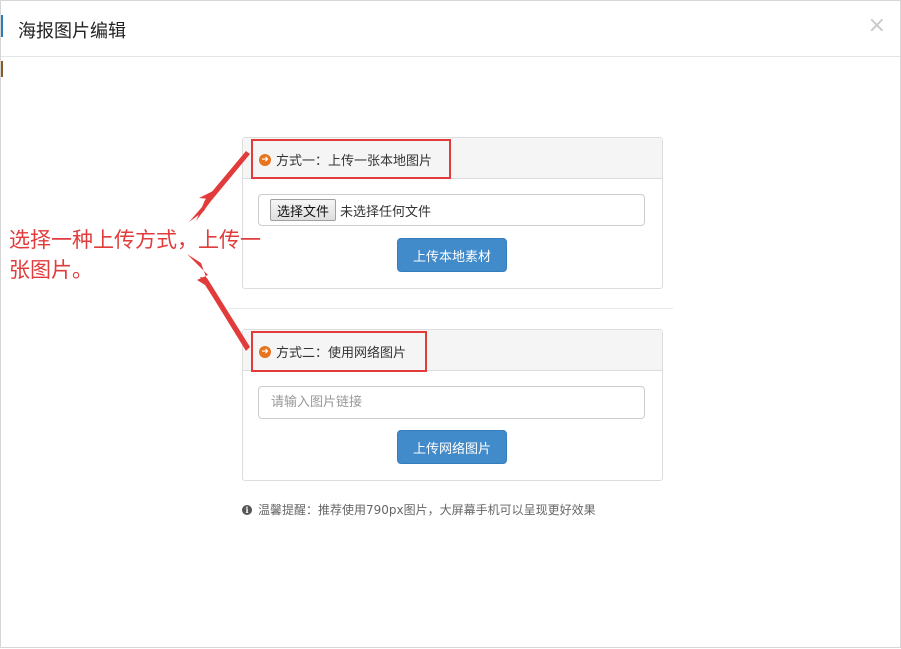 This screenshot has width=901, height=649. I want to click on annotation-arrows, so click(218, 251).